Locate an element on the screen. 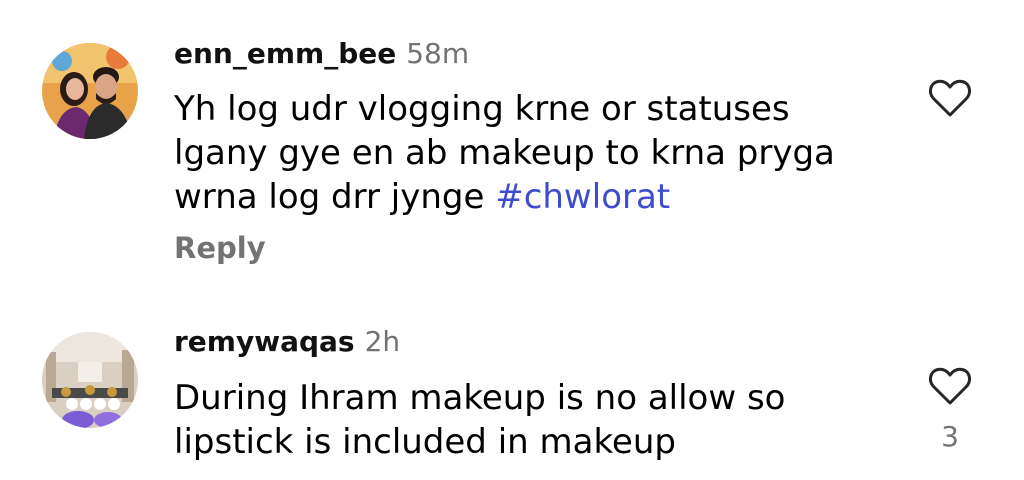  like-count: 3 is located at coordinates (950, 437).